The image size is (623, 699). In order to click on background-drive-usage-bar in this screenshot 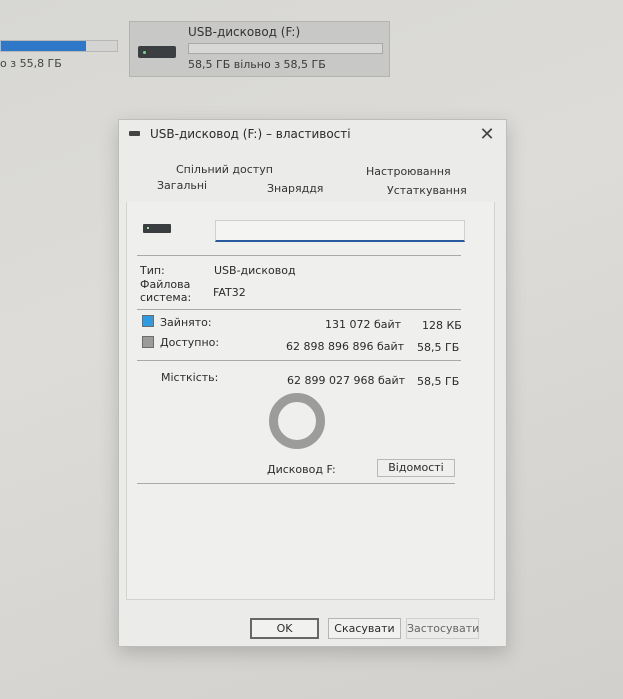, I will do `click(59, 46)`.